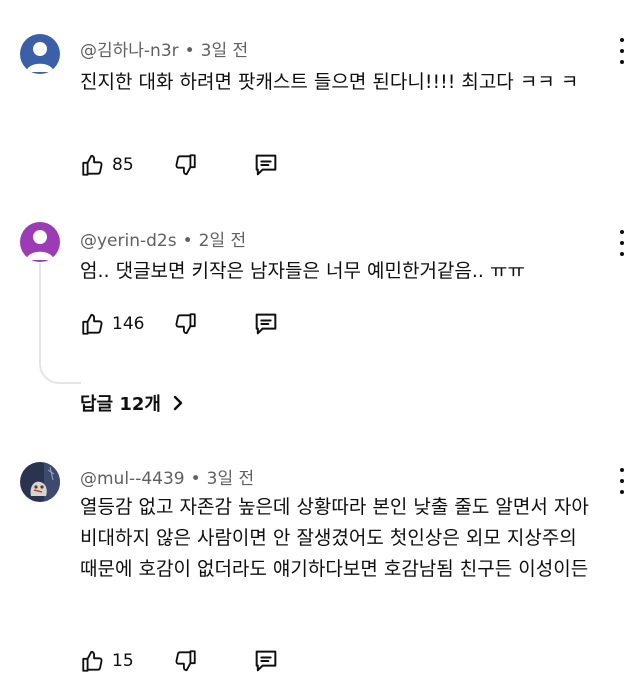 The image size is (640, 690). Describe the element at coordinates (107, 165) in the screenshot. I see `like-button: 85` at that location.